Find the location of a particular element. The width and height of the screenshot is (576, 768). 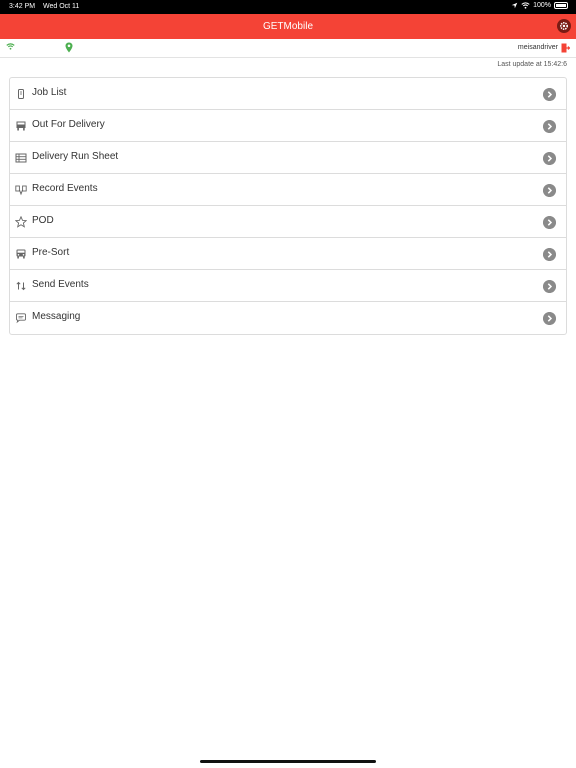

menu-item-label: Record Events is located at coordinates (65, 188).